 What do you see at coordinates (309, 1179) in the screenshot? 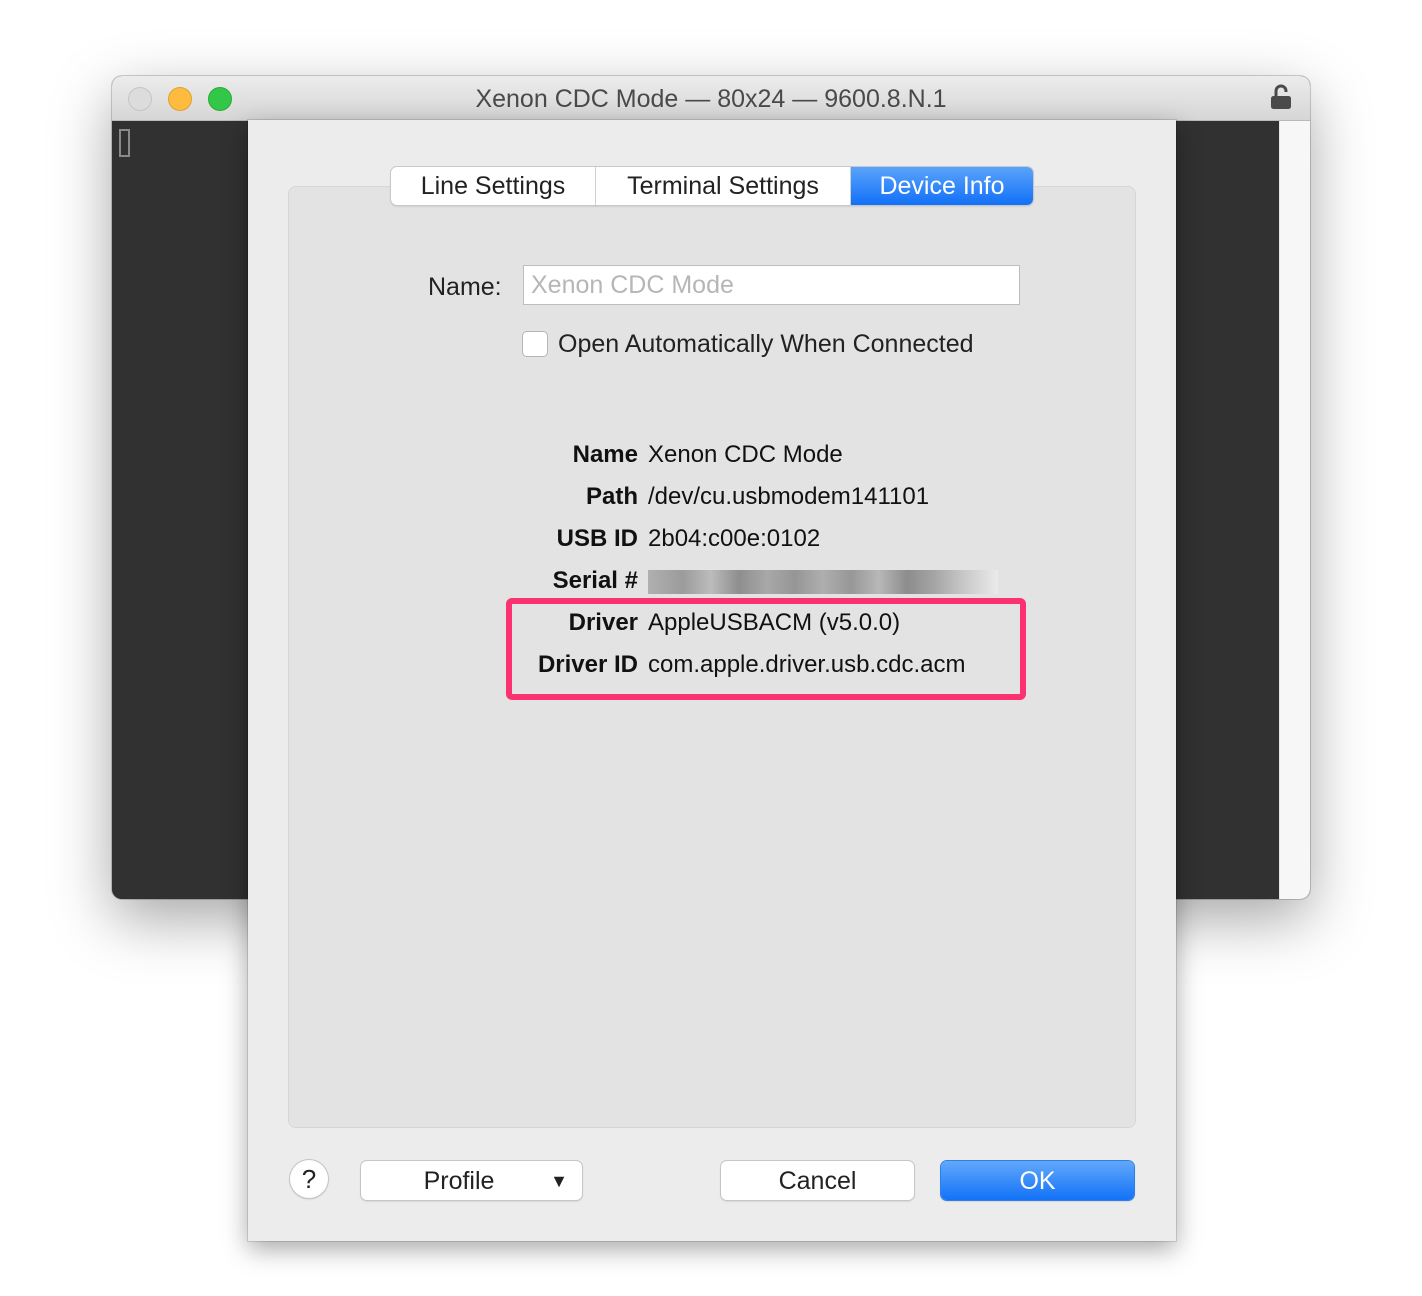
I see `help-button: ?` at bounding box center [309, 1179].